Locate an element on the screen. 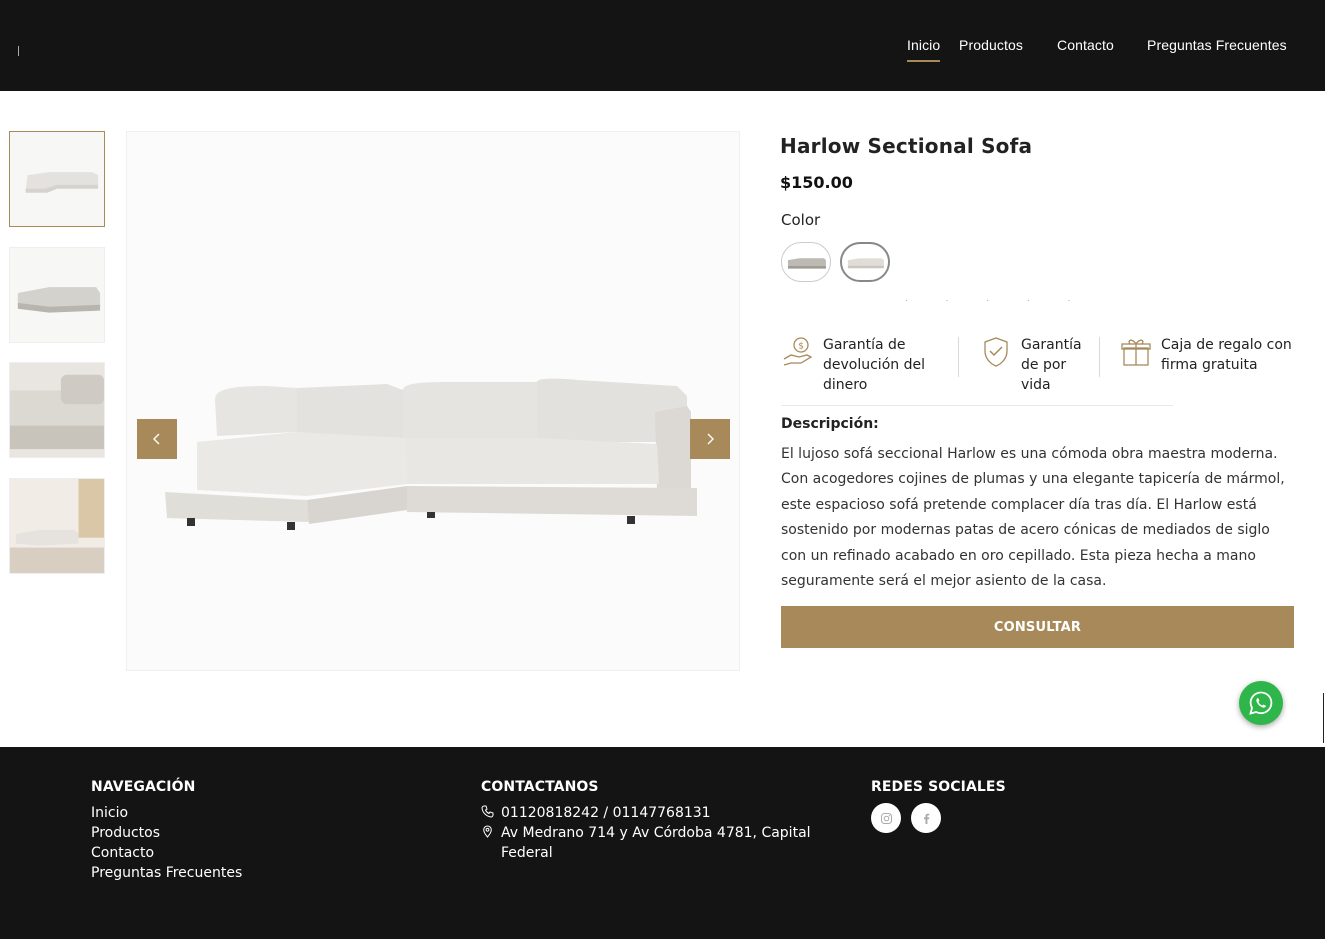  contact-phone: 01120818242 / 01147768131 is located at coordinates (606, 813).